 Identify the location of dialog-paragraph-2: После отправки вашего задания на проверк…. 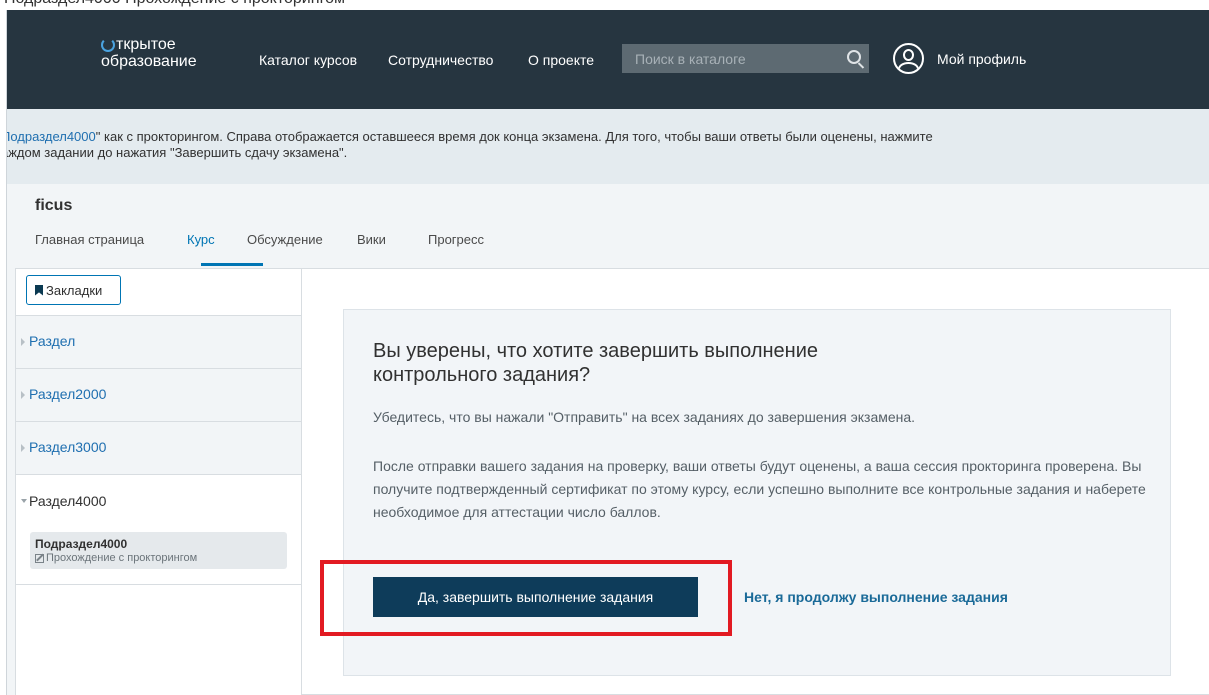
(759, 489).